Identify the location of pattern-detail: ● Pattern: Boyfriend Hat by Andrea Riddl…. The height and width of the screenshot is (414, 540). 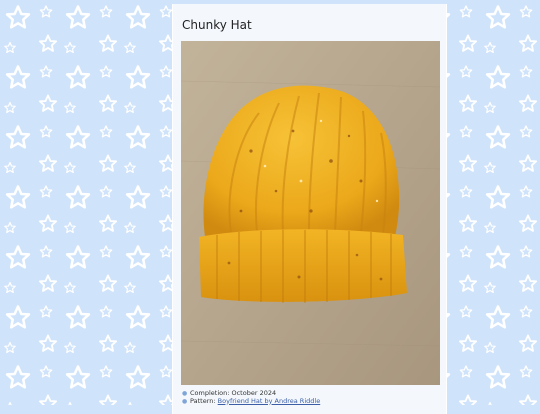
(251, 401).